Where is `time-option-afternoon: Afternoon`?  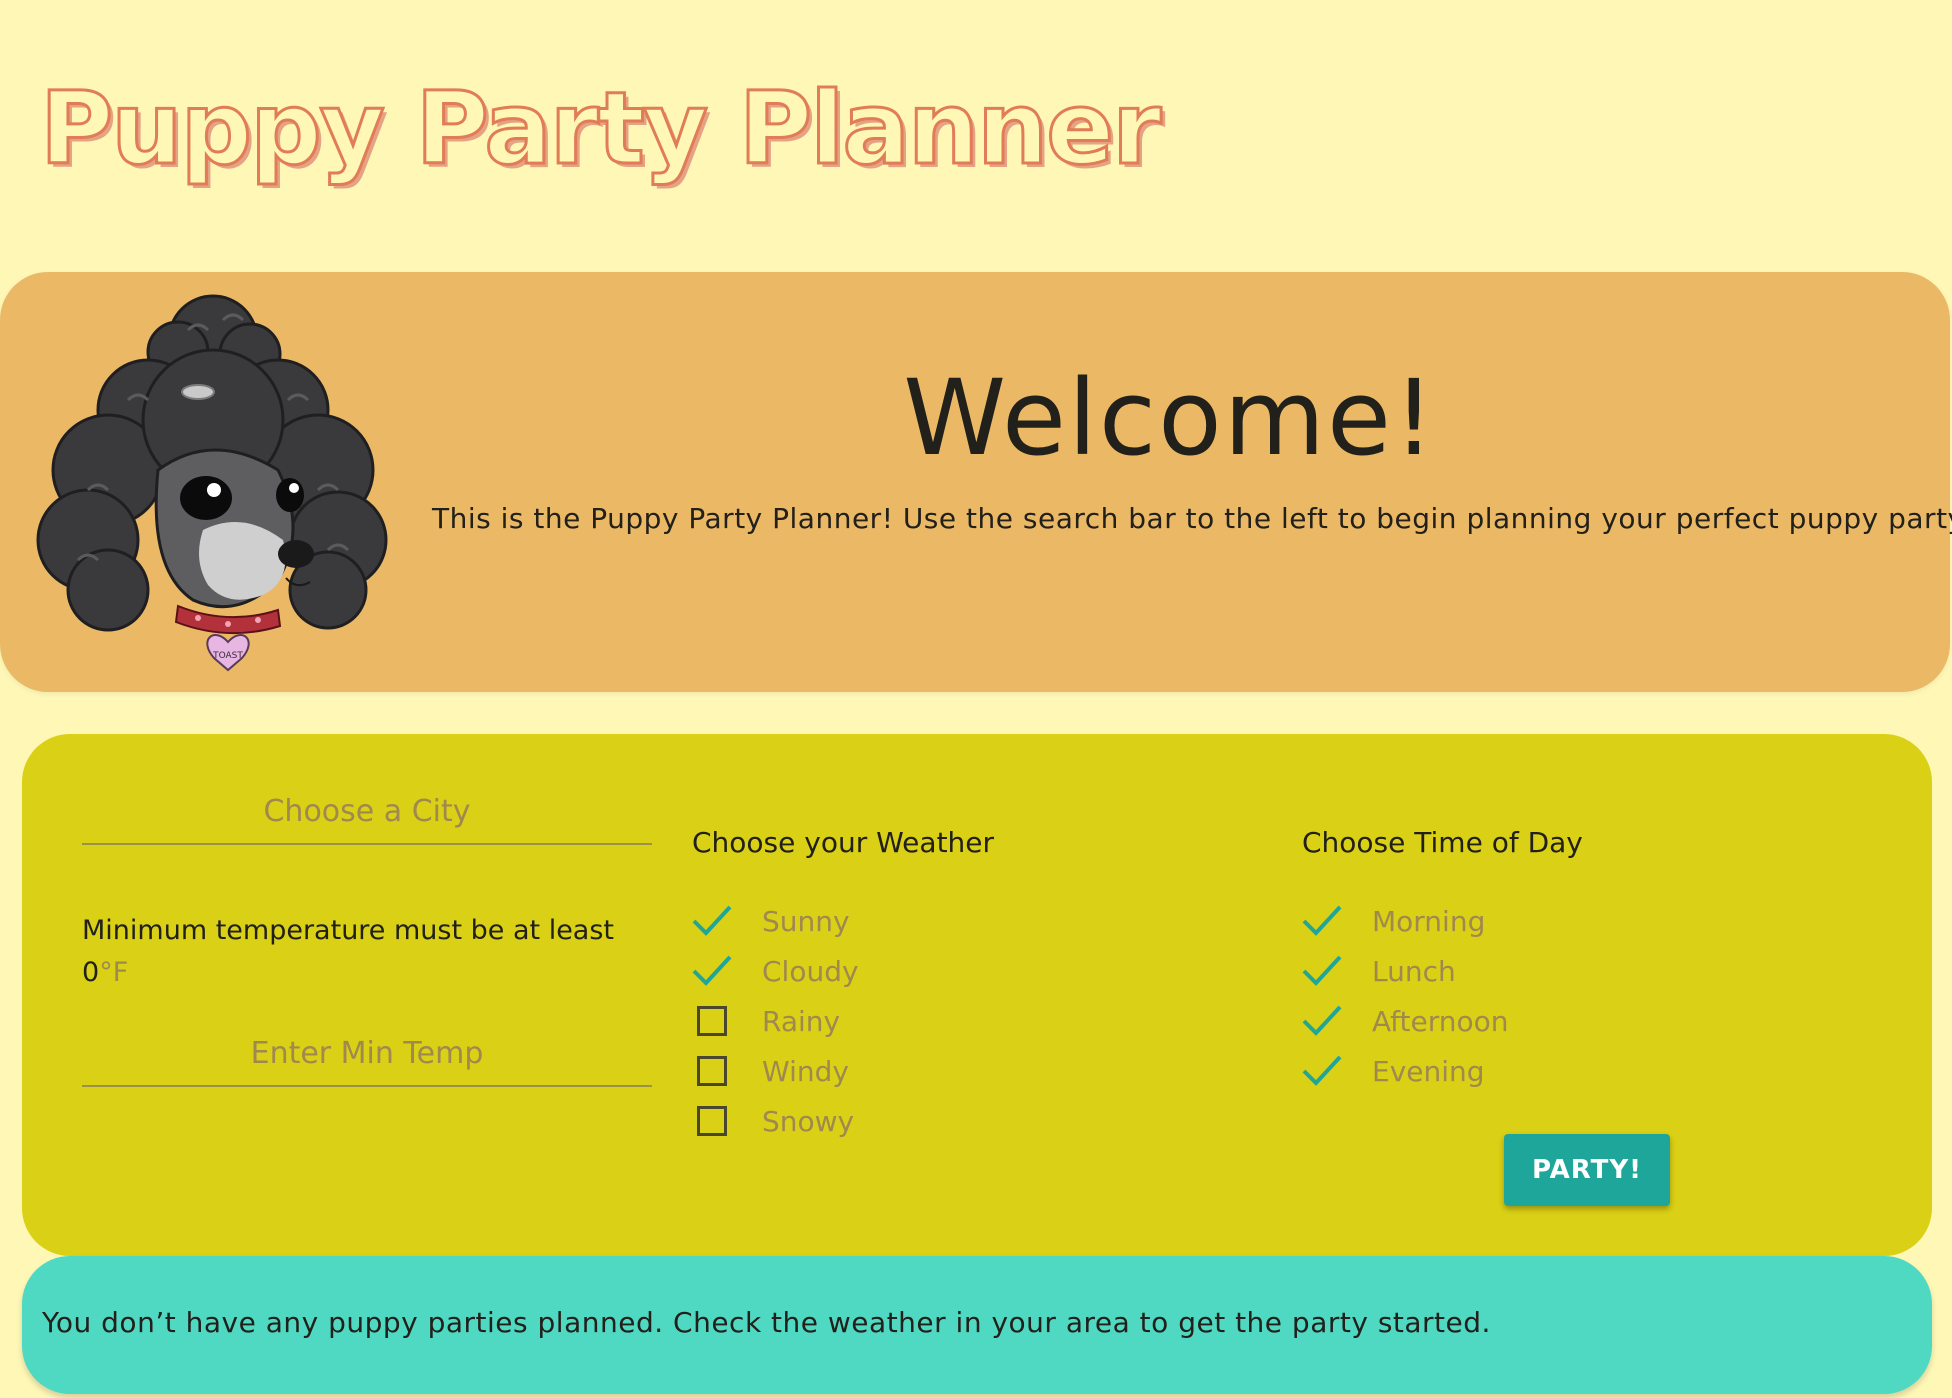 time-option-afternoon: Afternoon is located at coordinates (1404, 1021).